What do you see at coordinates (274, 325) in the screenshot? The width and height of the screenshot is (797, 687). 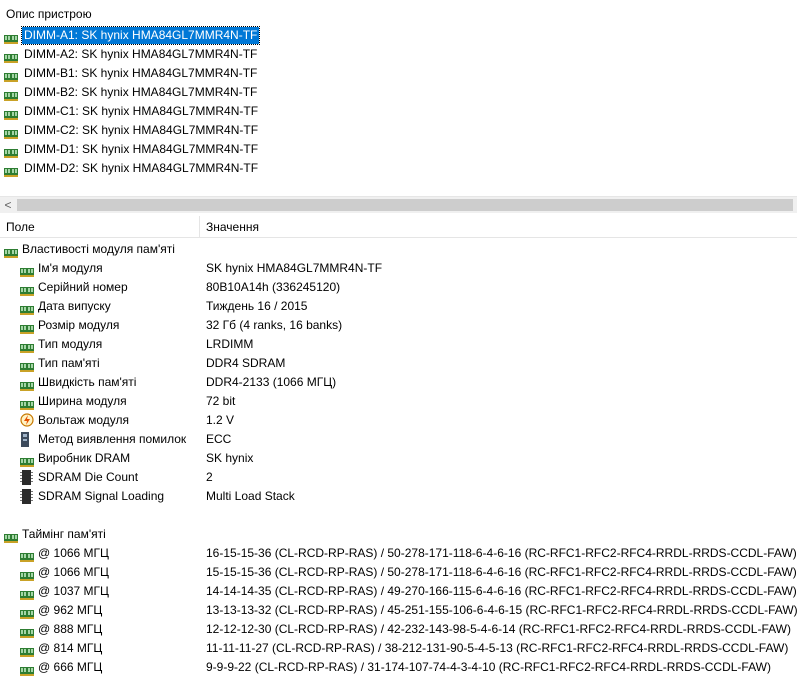 I see `property-value: 32 Гб (4 ranks, 16 banks)` at bounding box center [274, 325].